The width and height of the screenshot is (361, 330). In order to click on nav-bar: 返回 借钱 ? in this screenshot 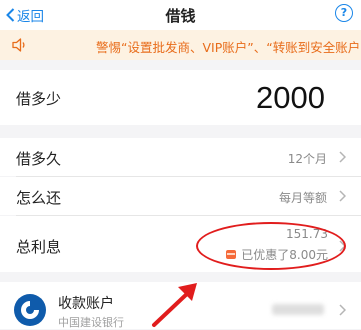, I will do `click(180, 15)`.